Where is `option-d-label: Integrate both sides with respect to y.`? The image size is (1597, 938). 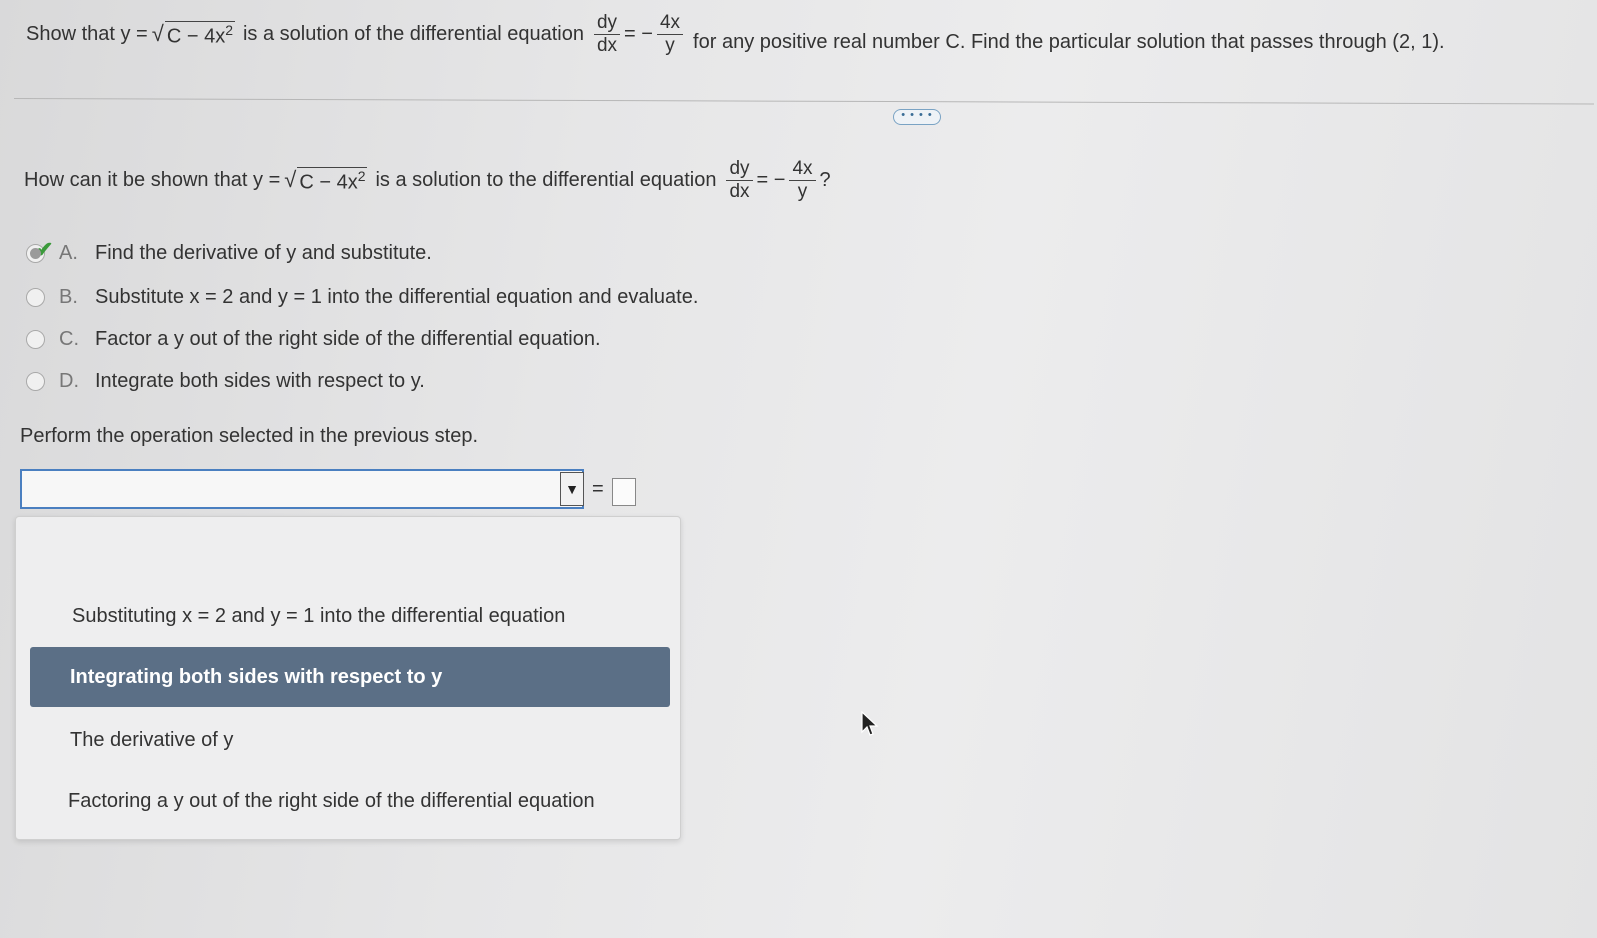 option-d-label: Integrate both sides with respect to y. is located at coordinates (260, 381).